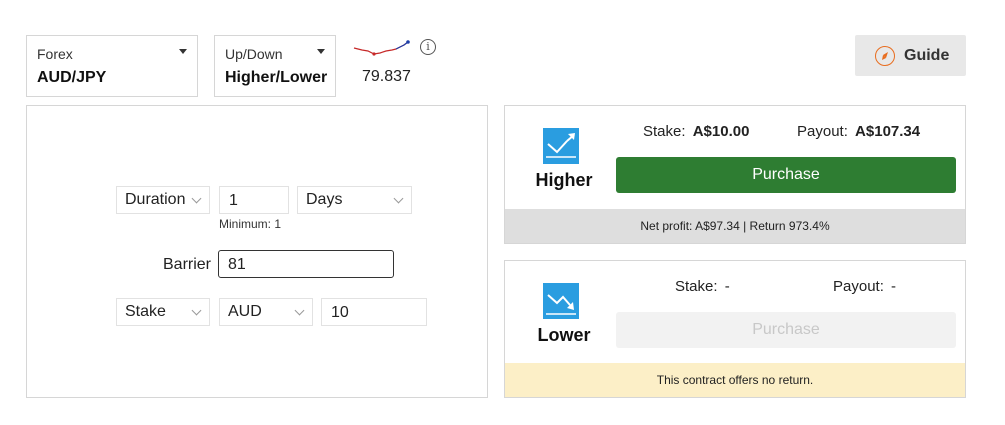 This screenshot has height=425, width=1005. What do you see at coordinates (386, 76) in the screenshot?
I see `spot-price: 79.837` at bounding box center [386, 76].